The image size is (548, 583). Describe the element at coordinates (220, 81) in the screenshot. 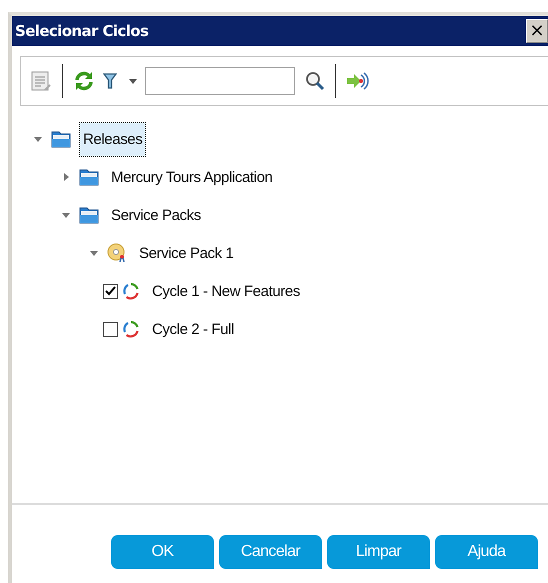

I see `search-field` at that location.